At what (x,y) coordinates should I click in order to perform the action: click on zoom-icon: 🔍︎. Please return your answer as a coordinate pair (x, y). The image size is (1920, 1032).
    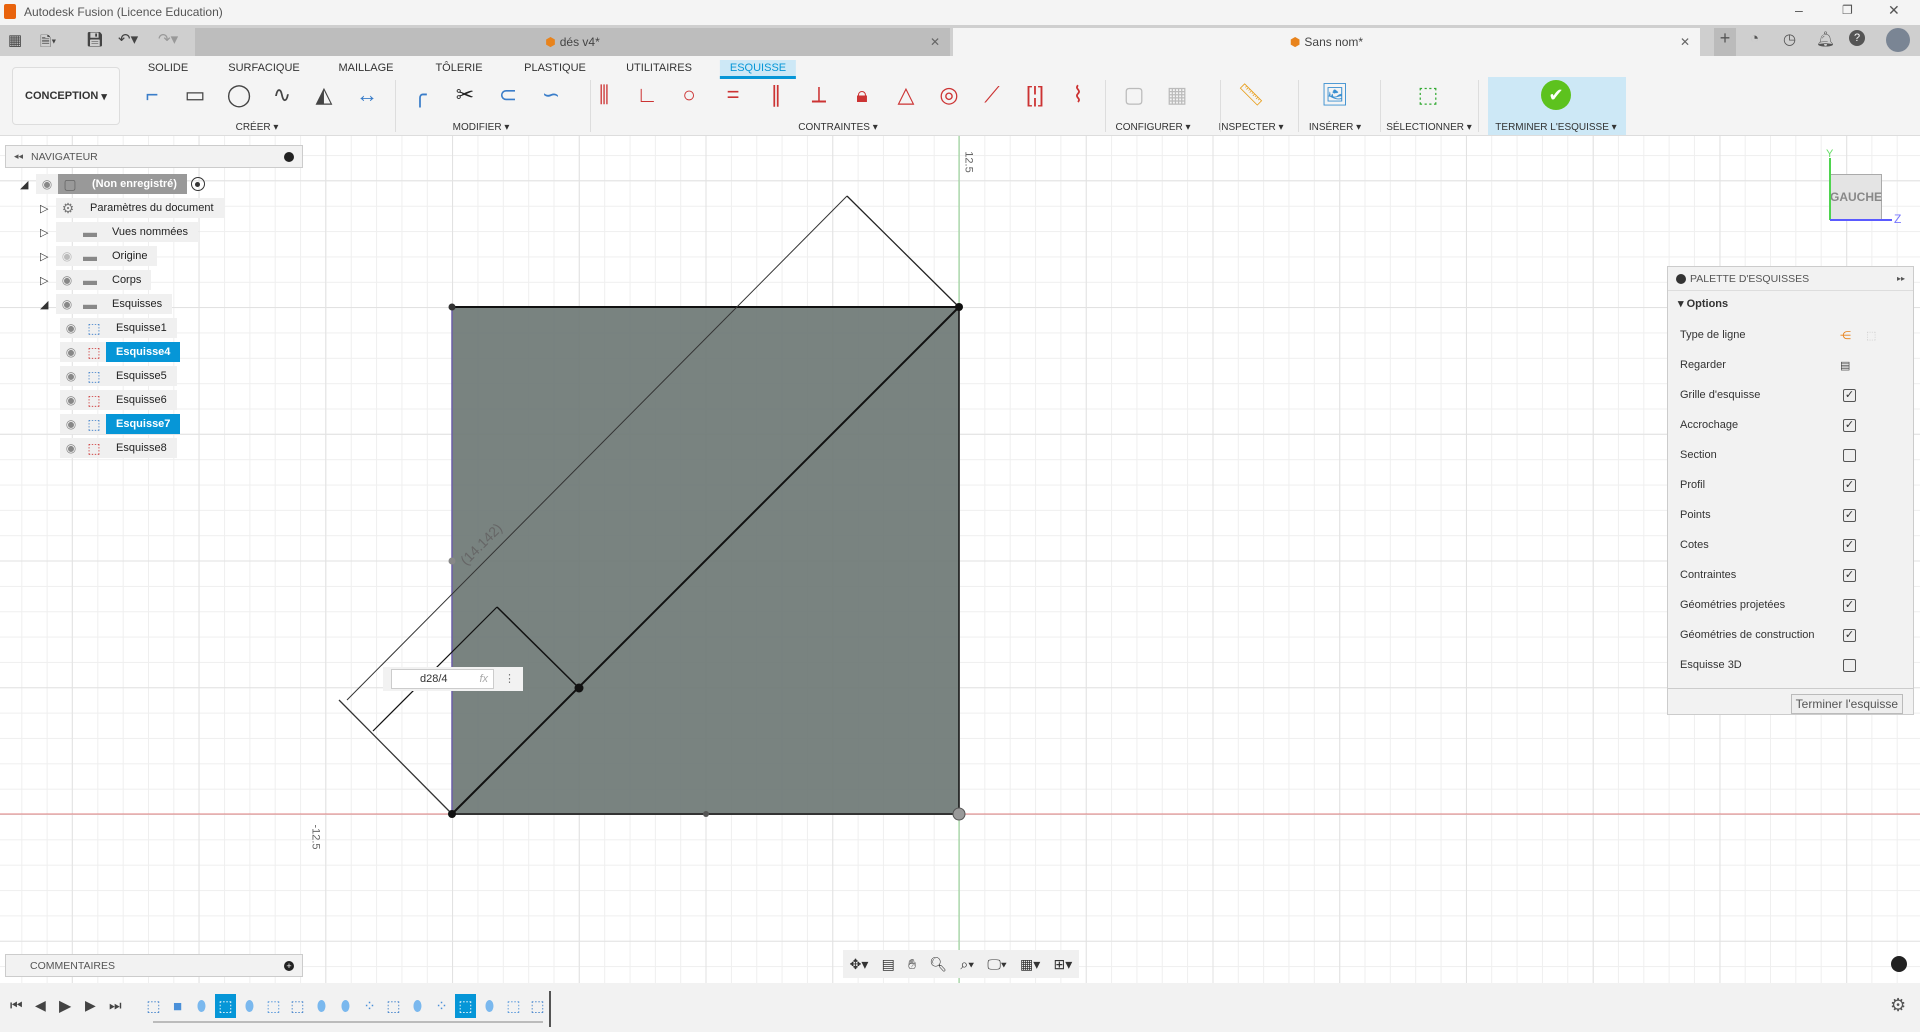
    Looking at the image, I should click on (938, 964).